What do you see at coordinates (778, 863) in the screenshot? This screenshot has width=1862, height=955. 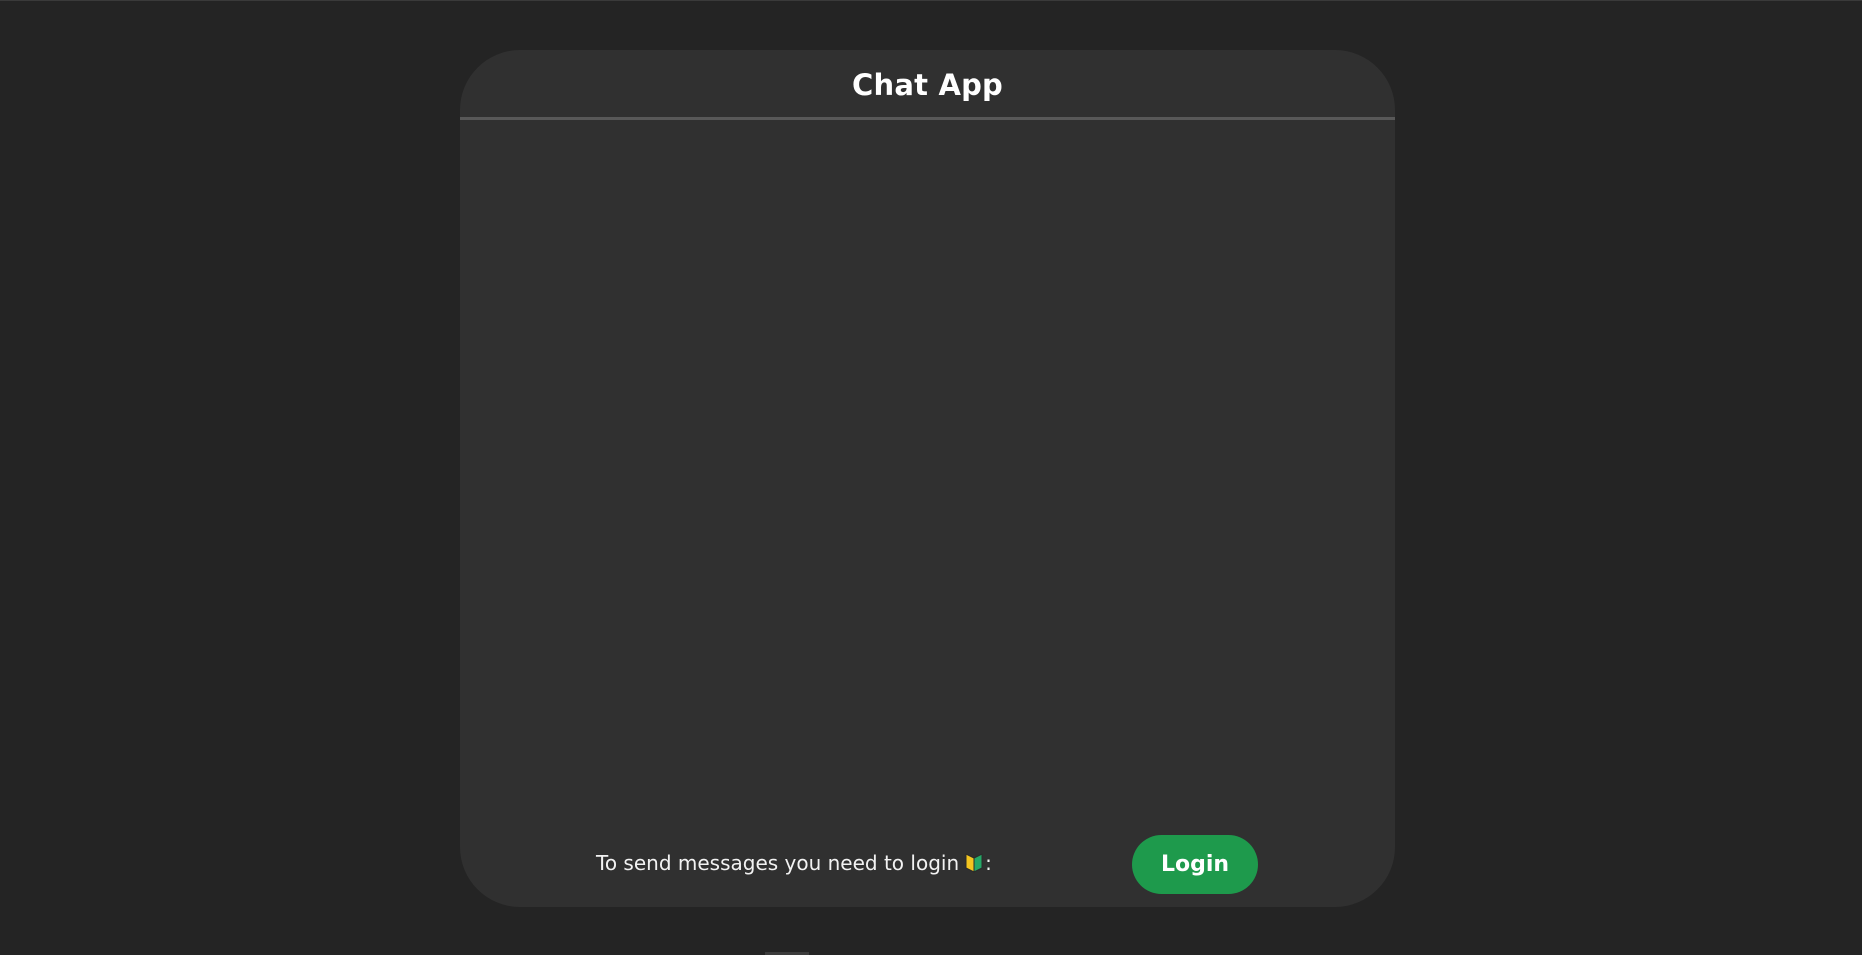 I see `login-prompt-text: To send messages you need to login` at bounding box center [778, 863].